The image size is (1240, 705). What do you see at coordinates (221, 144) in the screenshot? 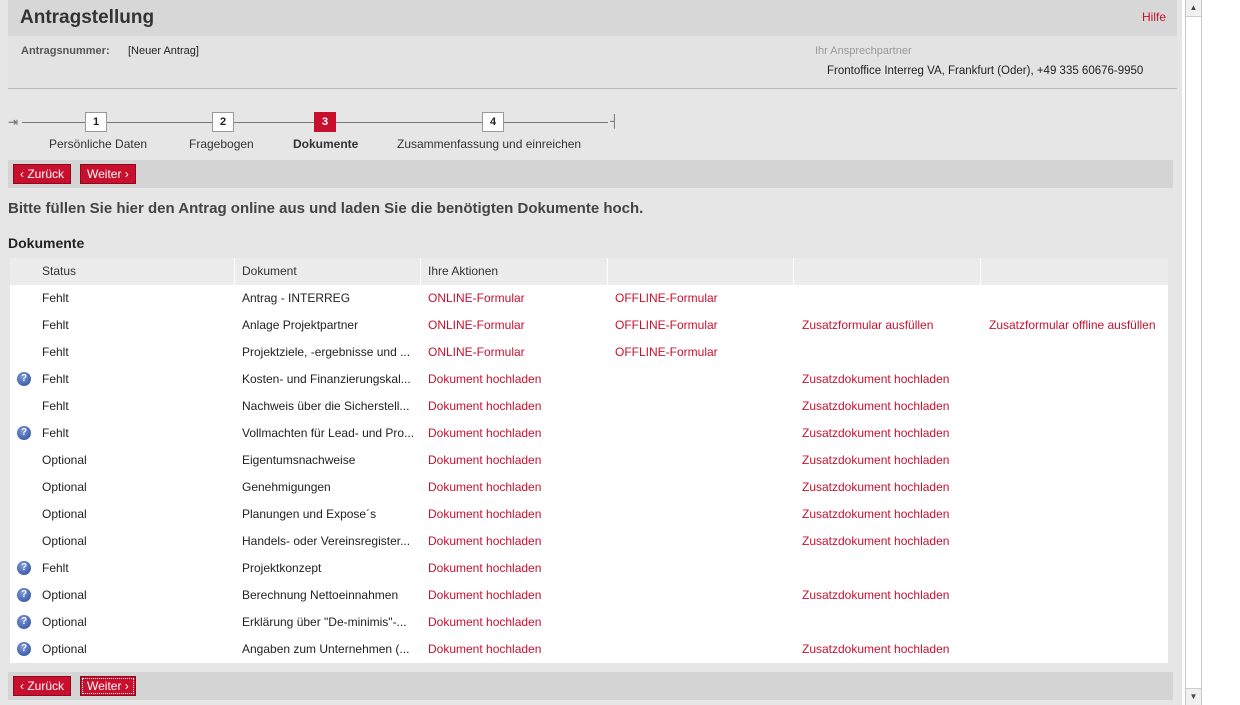
I see `wizard-step-2-label: Fragebogen` at bounding box center [221, 144].